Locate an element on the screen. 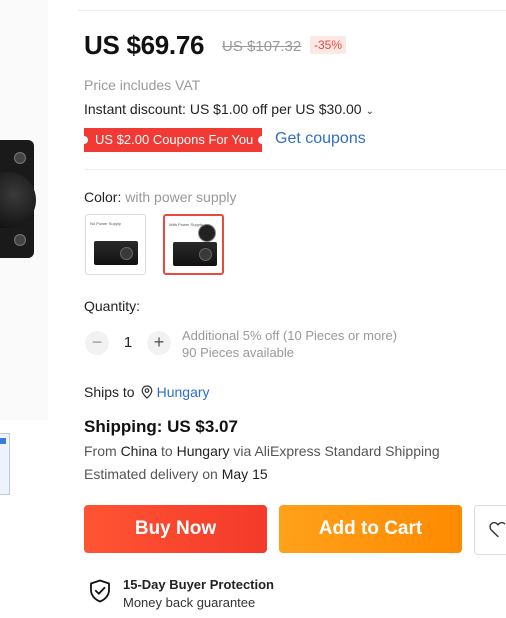  shipping-cost: Shipping: US $3.07 is located at coordinates (161, 426).